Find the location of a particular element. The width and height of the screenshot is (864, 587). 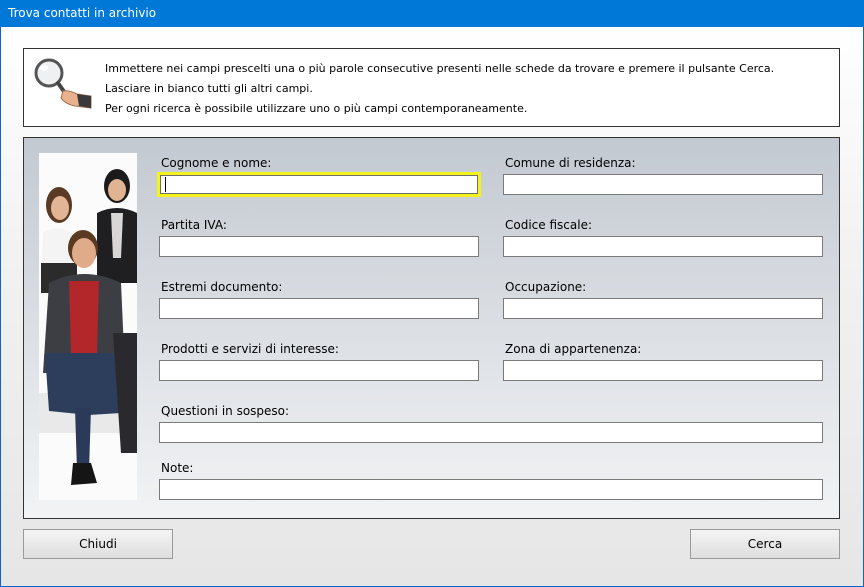

search-button: Cerca is located at coordinates (765, 544).